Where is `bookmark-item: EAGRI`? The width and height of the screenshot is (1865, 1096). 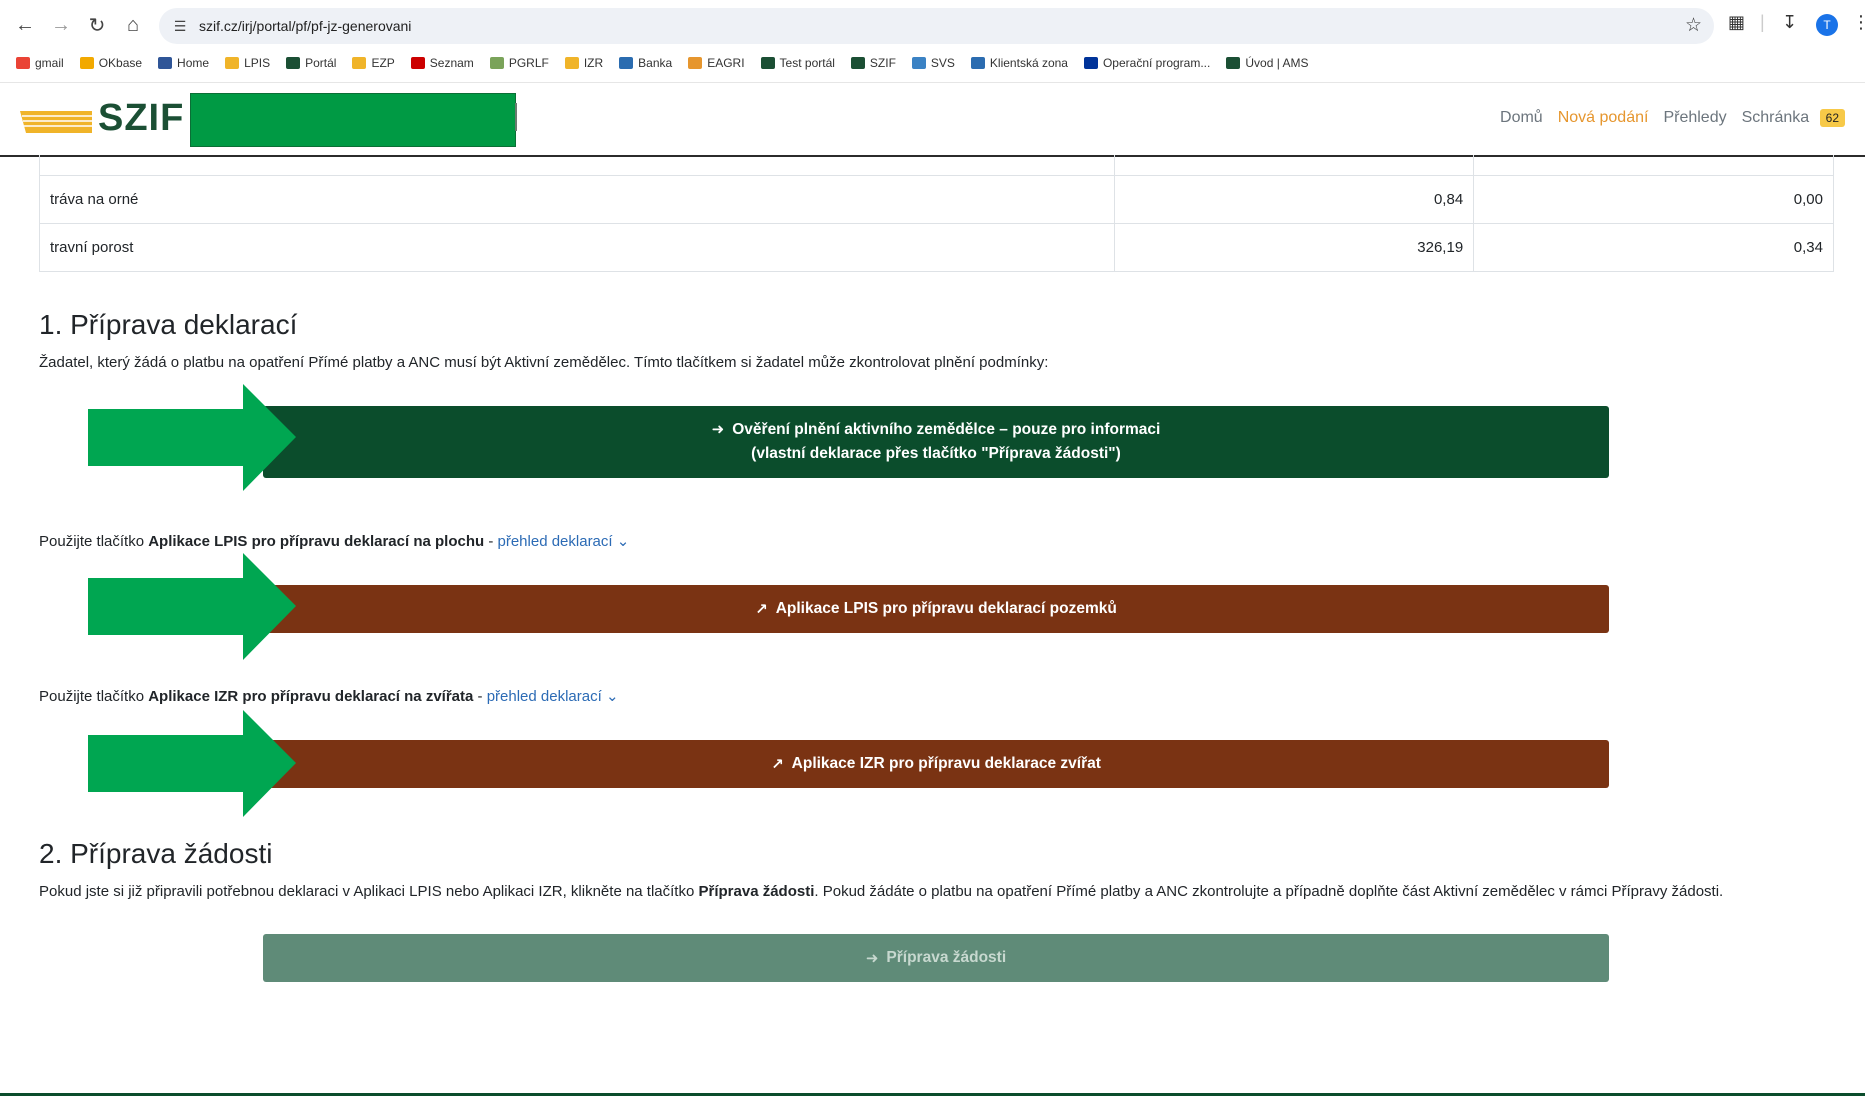 bookmark-item: EAGRI is located at coordinates (716, 63).